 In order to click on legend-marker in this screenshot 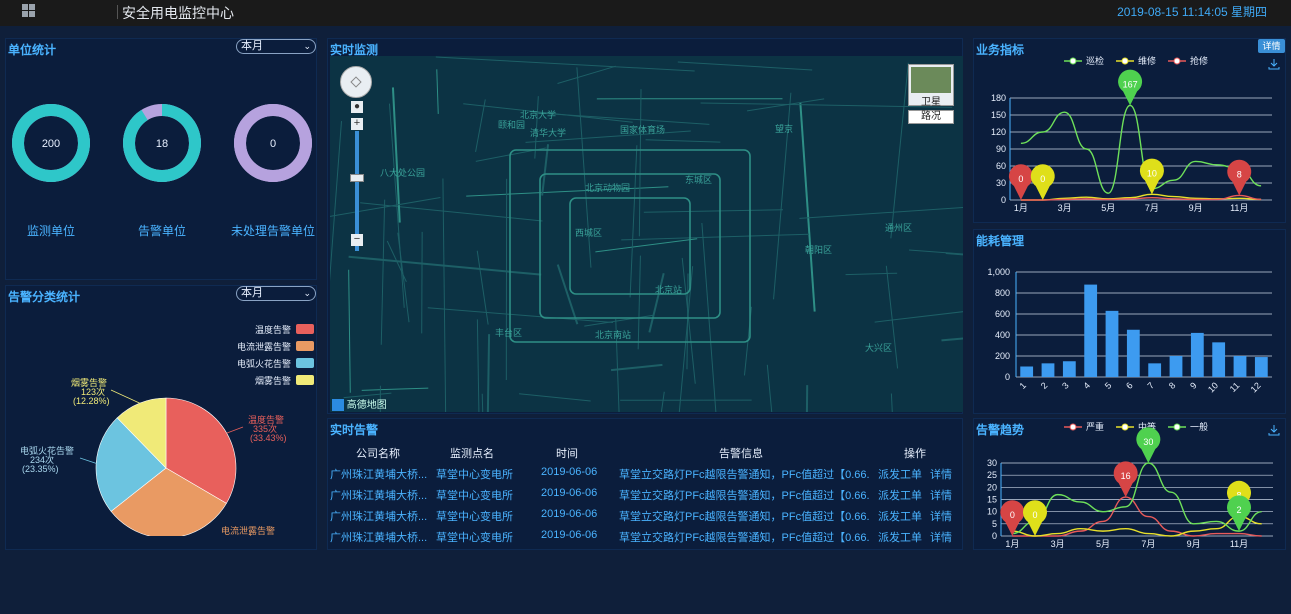, I will do `click(1073, 61)`.